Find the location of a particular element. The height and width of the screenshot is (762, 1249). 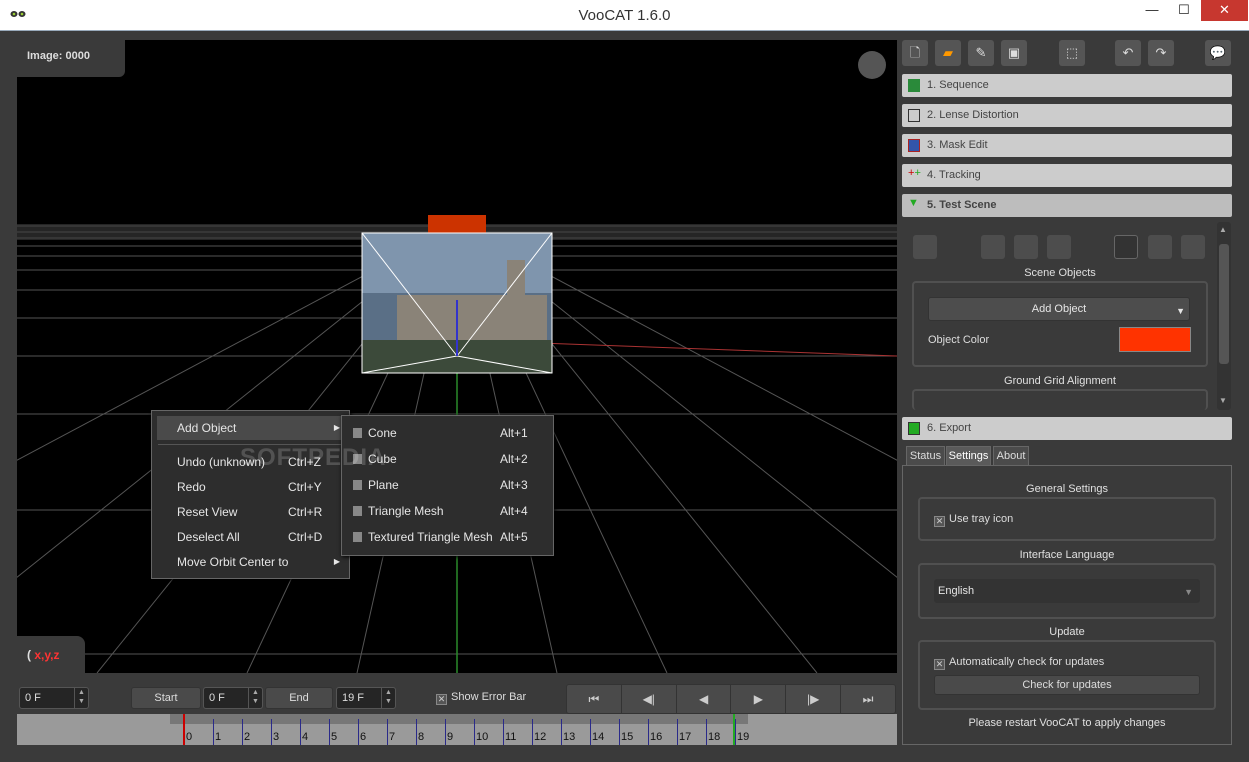

menu-label: Reset View is located at coordinates (207, 512).